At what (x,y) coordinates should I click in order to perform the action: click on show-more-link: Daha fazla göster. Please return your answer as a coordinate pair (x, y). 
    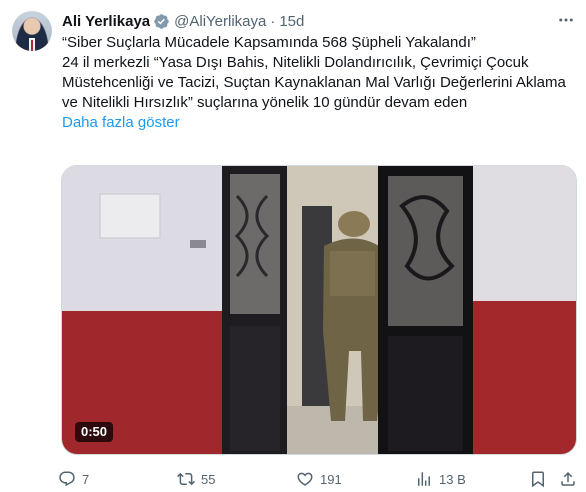
    Looking at the image, I should click on (319, 123).